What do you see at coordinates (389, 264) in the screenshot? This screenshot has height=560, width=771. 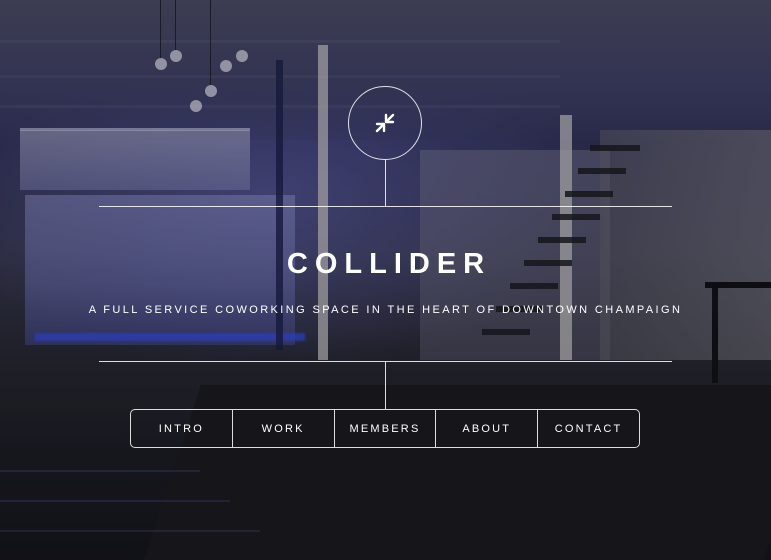 I see `site-title: COLLIDER` at bounding box center [389, 264].